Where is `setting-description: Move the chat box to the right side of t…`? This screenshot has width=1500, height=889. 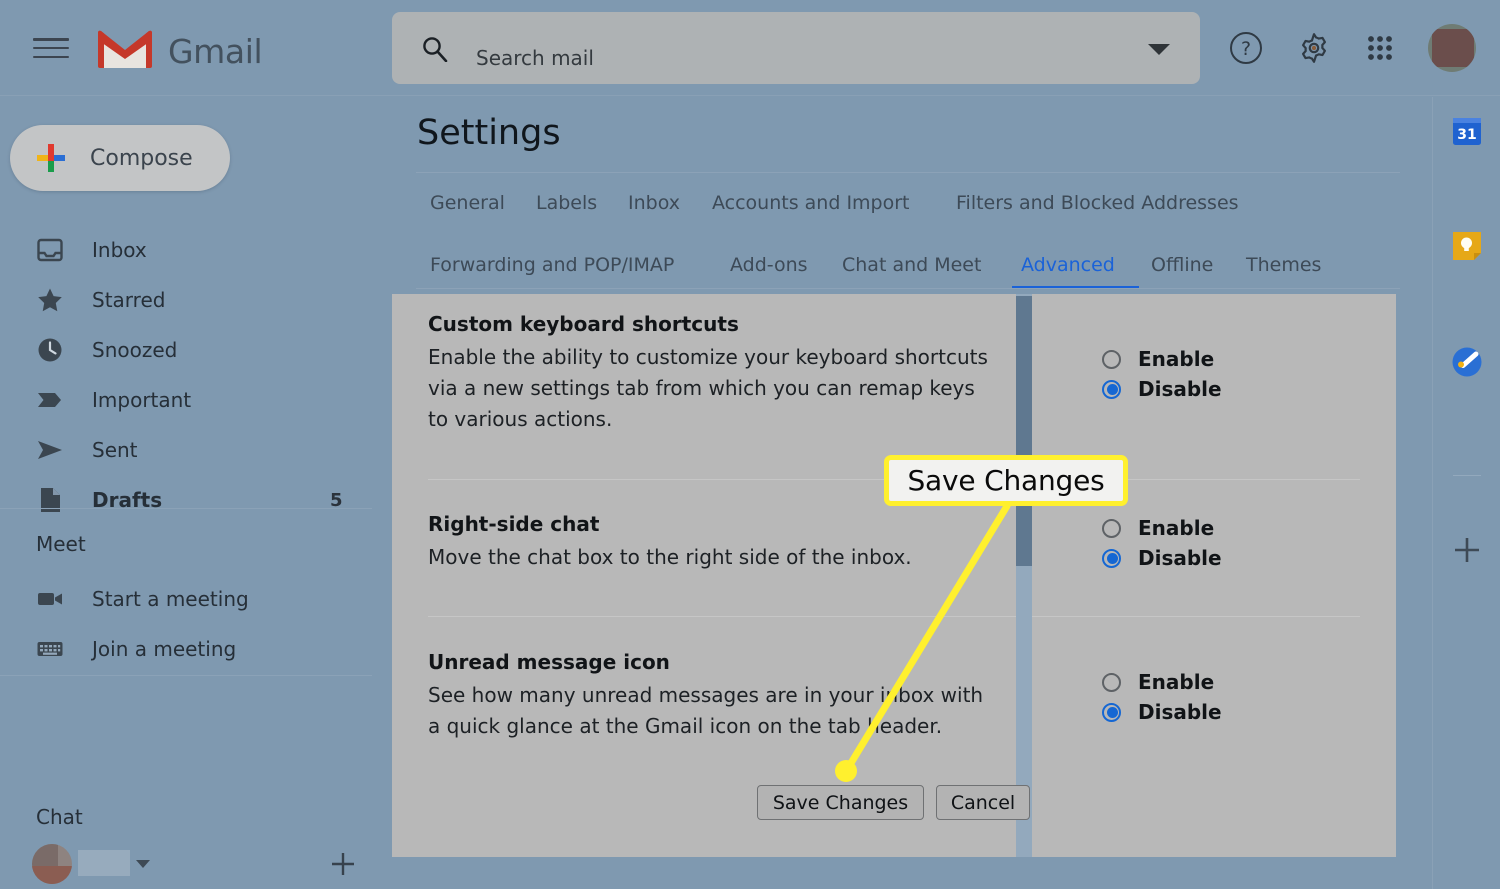
setting-description: Move the chat box to the right side of t… is located at coordinates (670, 557).